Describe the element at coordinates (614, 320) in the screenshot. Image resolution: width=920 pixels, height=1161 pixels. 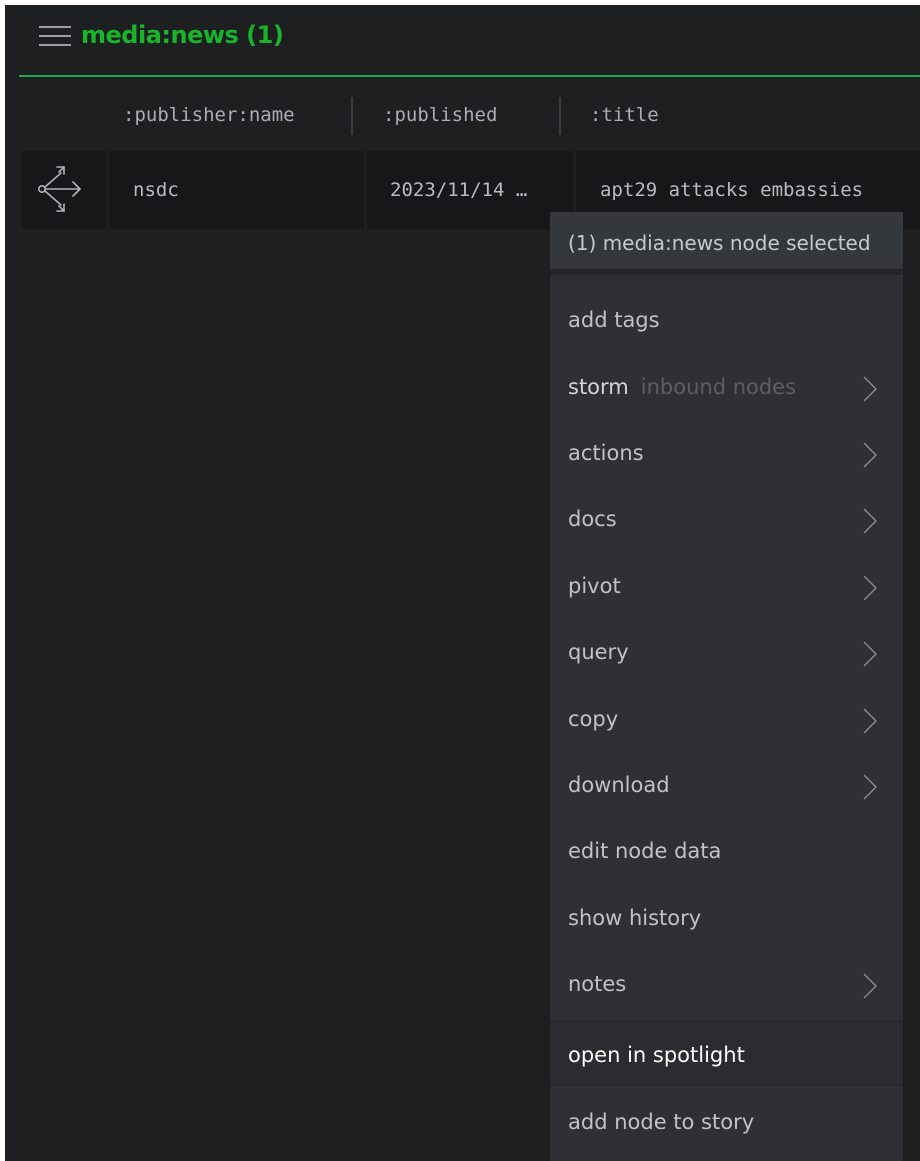
I see `menu-item-label: add tags` at that location.